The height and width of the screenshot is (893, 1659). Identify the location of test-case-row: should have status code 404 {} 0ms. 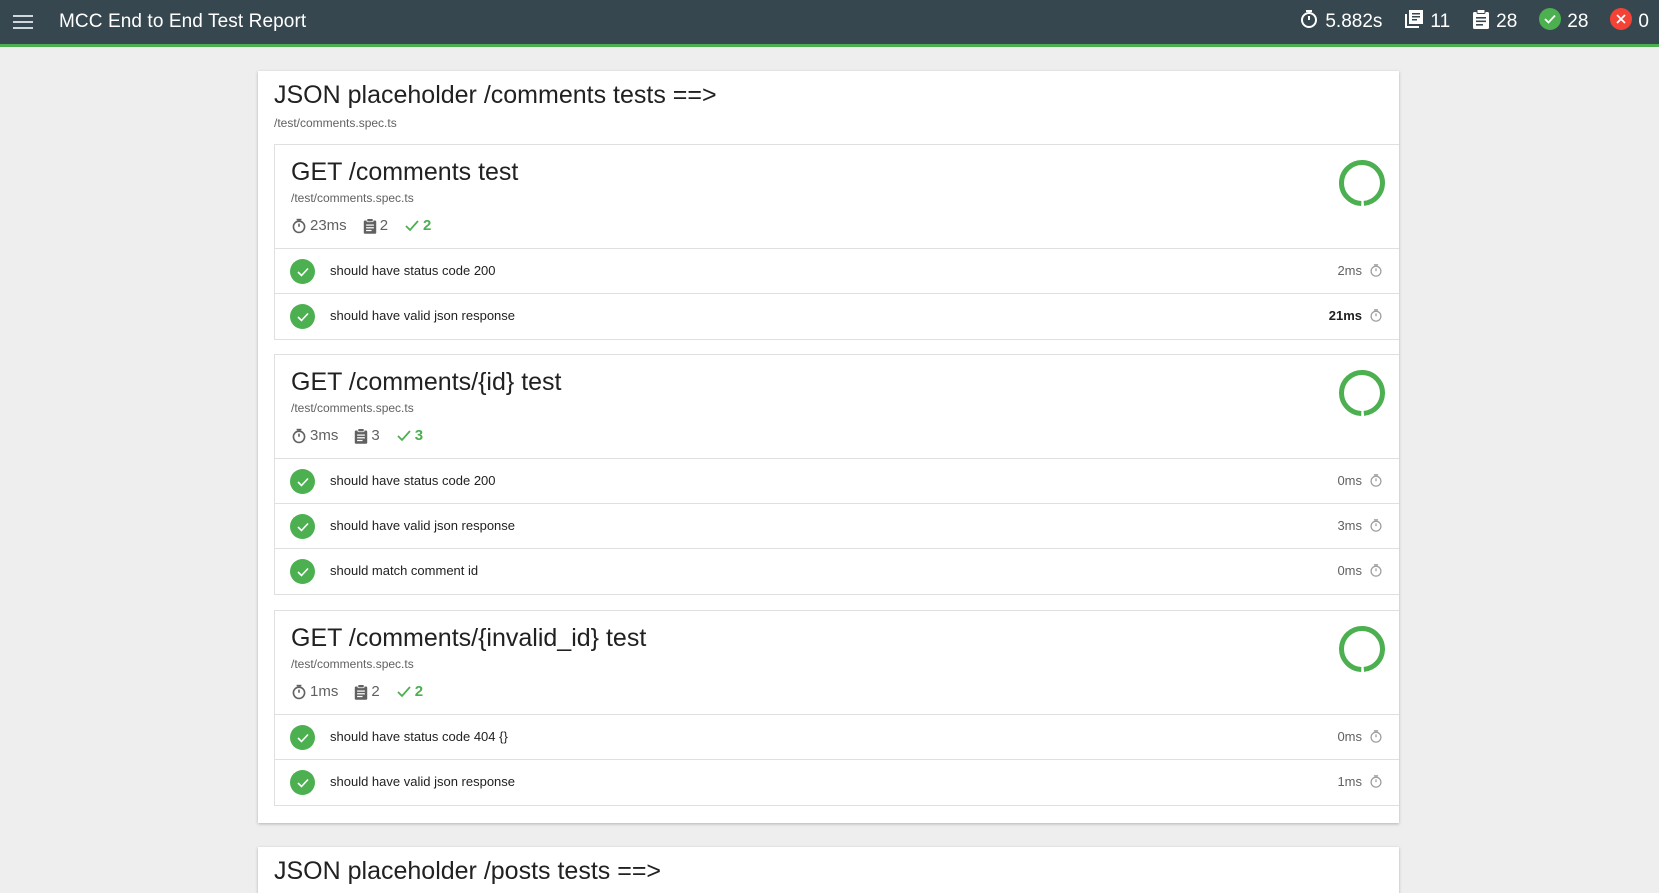
(837, 737).